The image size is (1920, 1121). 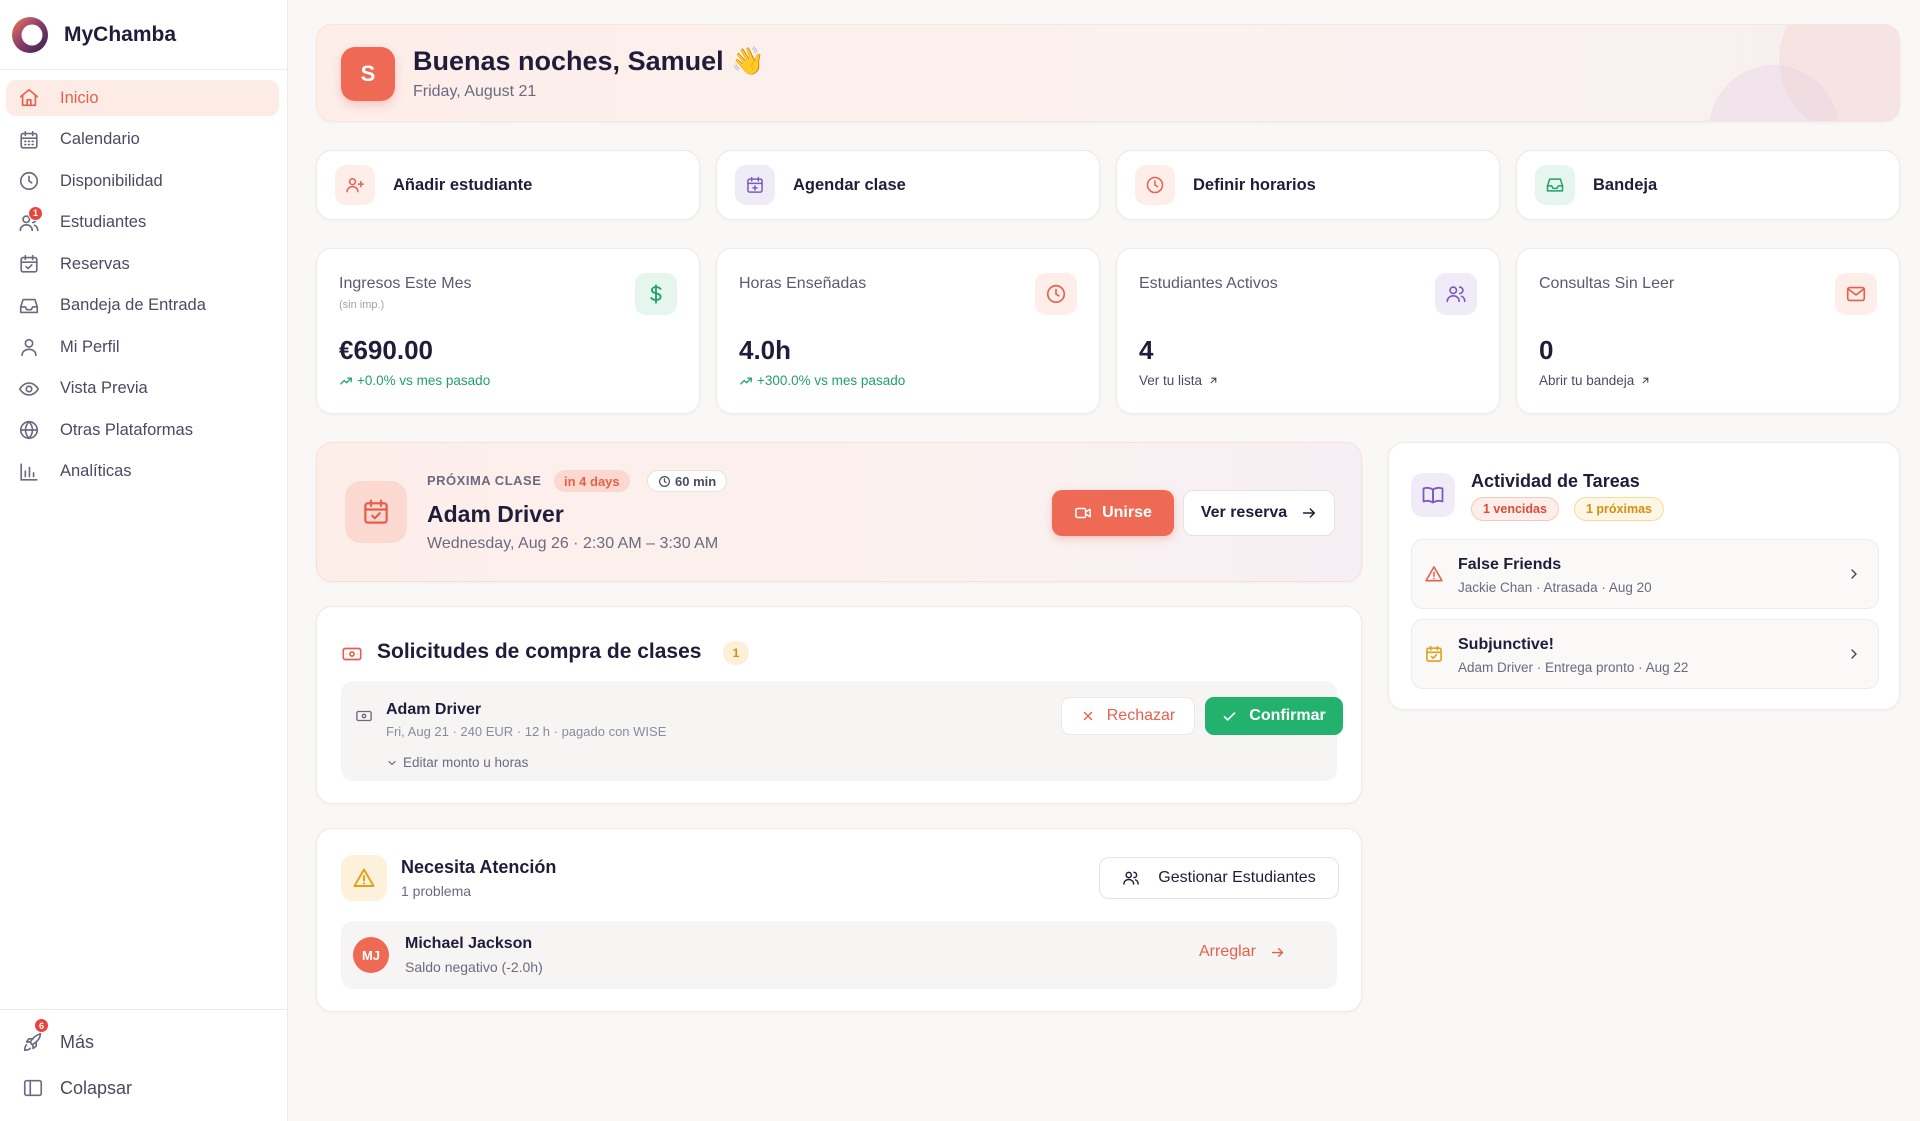 I want to click on mail-icon, so click(x=1856, y=294).